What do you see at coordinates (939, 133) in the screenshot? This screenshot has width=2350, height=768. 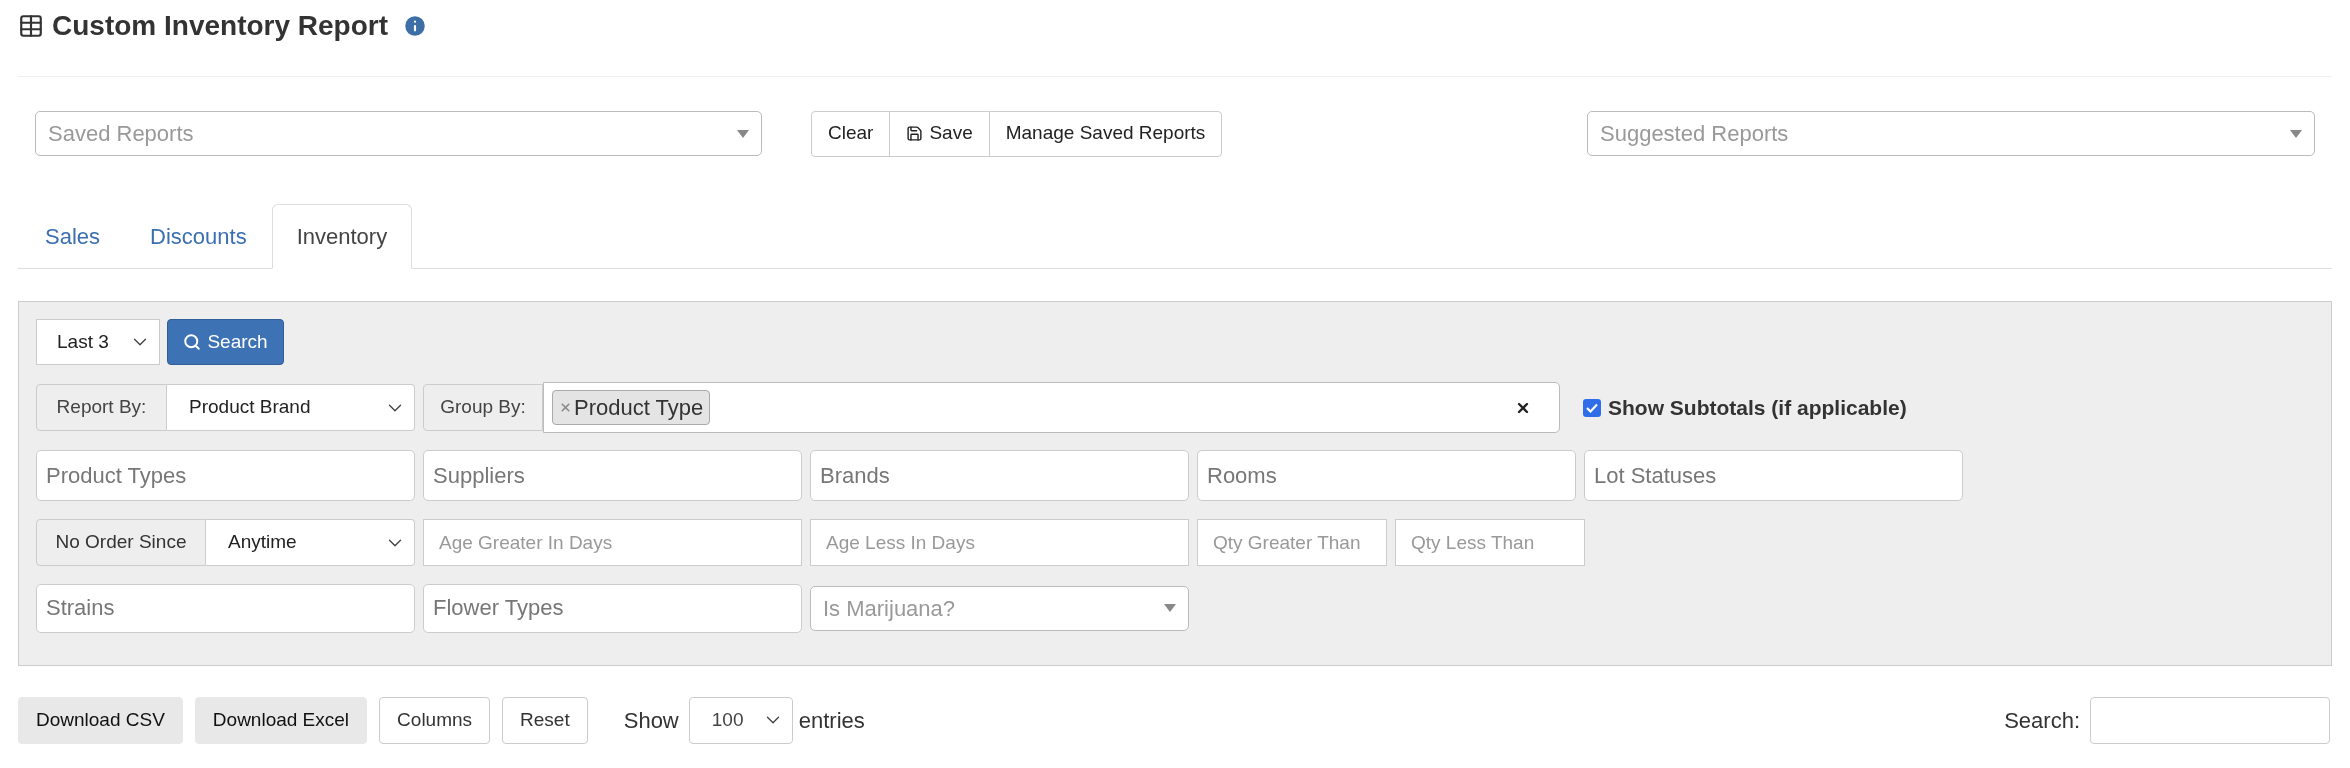 I see `toolbar-button: Save` at bounding box center [939, 133].